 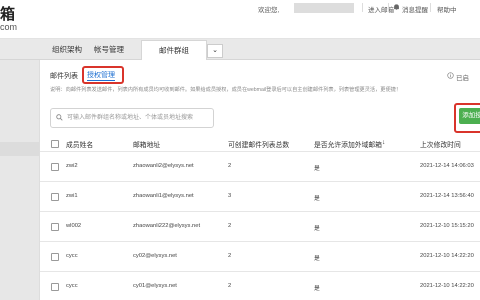 What do you see at coordinates (450, 75) in the screenshot?
I see `info-icon` at bounding box center [450, 75].